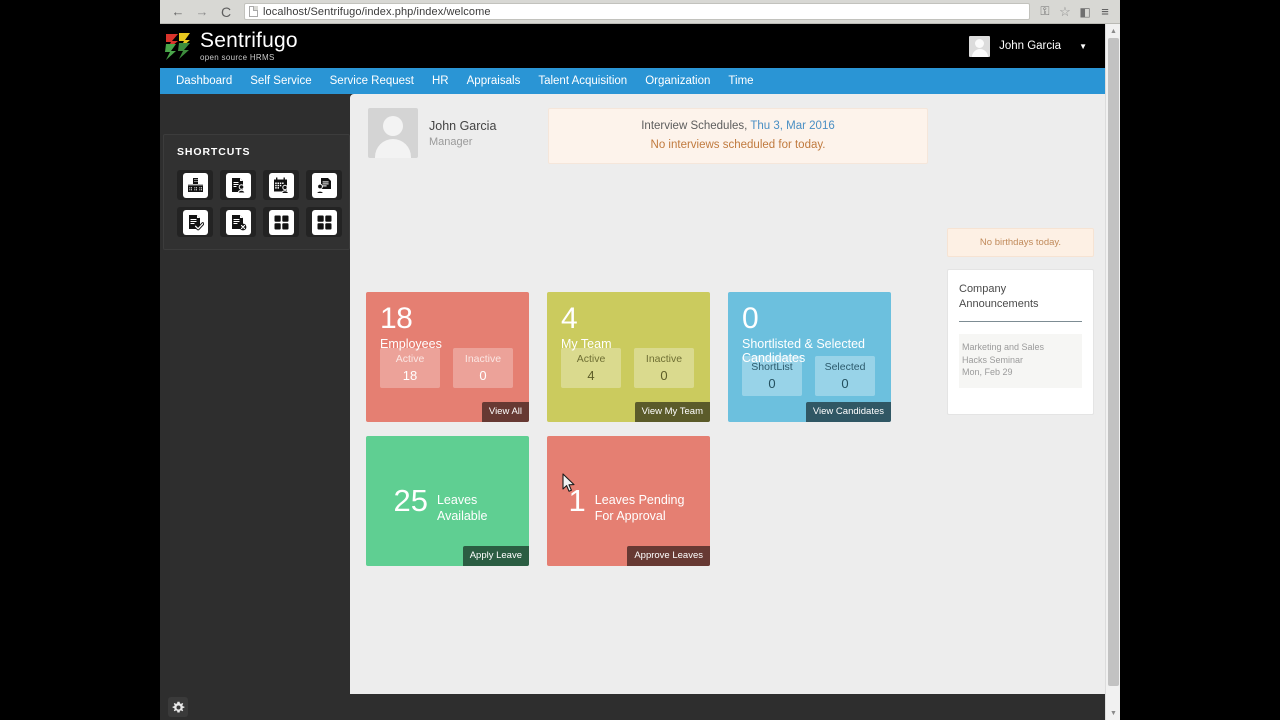 This screenshot has height=720, width=1280. I want to click on shortcuts-grid, so click(263, 203).